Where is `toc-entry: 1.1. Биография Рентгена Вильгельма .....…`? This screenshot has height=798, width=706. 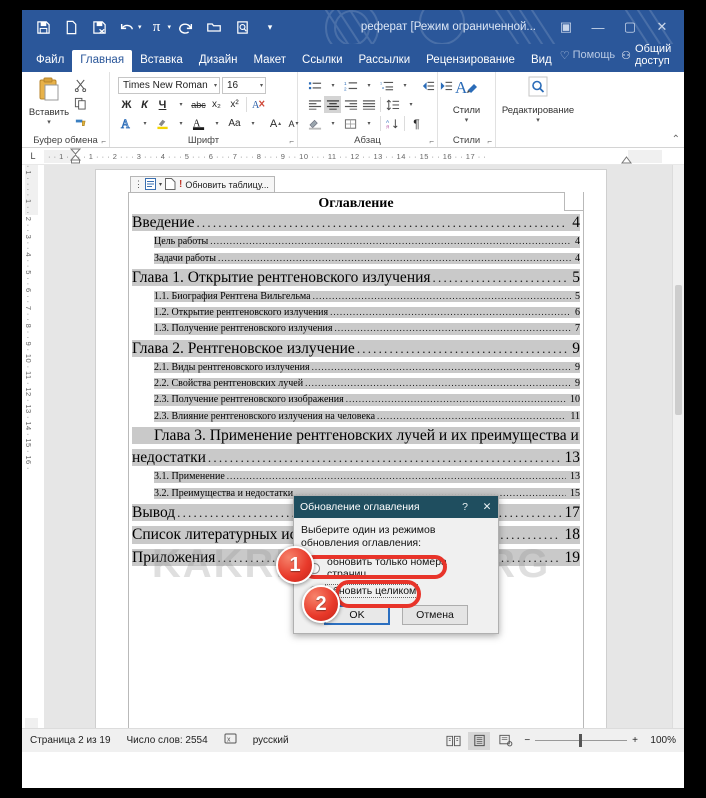 toc-entry: 1.1. Биография Рентгена Вильгельма .....… is located at coordinates (367, 297).